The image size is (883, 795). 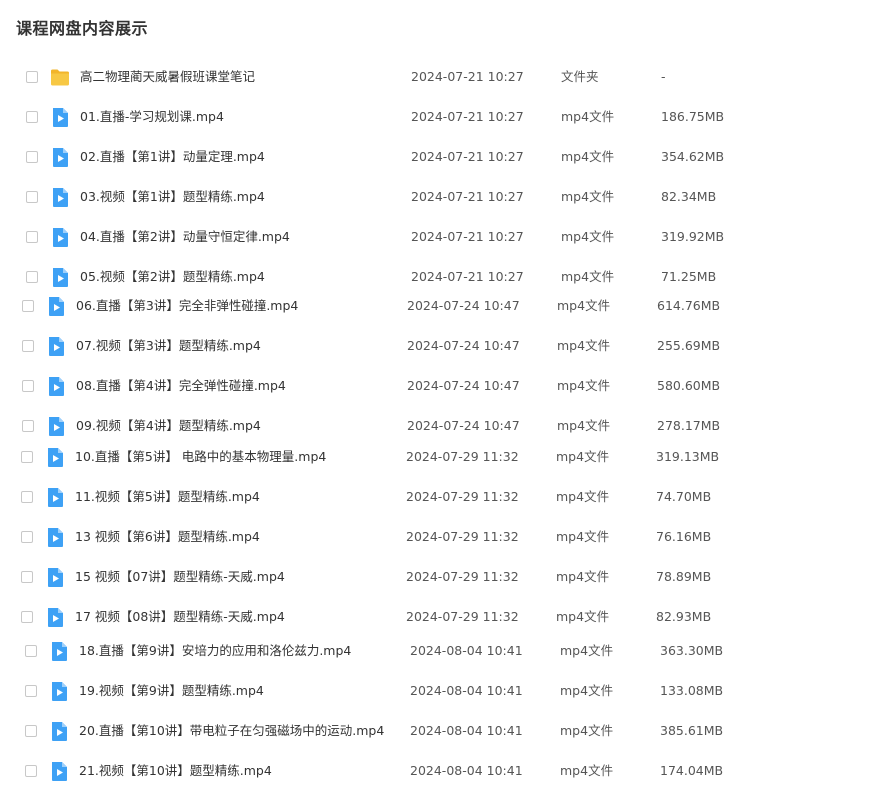 I want to click on file-name: 21.视频【第10讲】题型精练.mp4, so click(x=175, y=771).